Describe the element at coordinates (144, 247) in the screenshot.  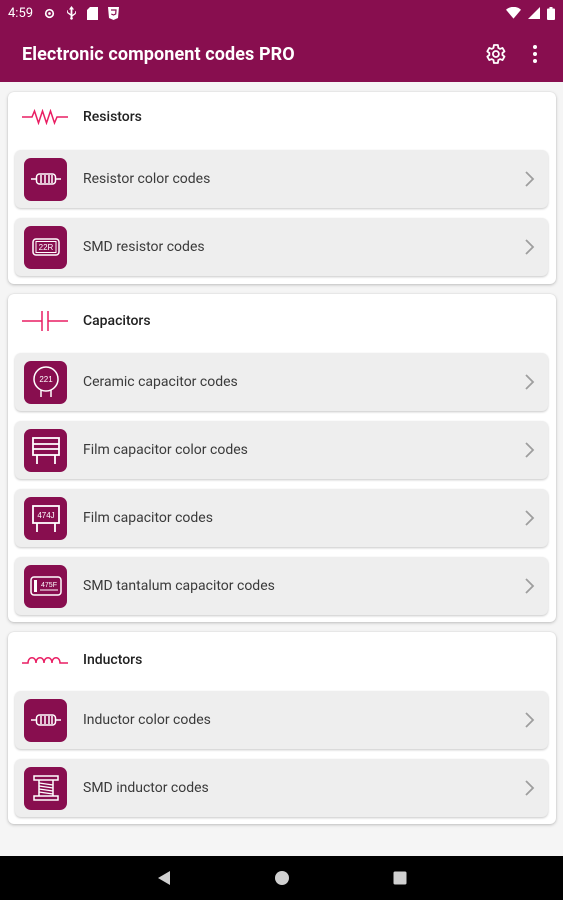
I see `list-item-label: SMD resistor codes` at that location.